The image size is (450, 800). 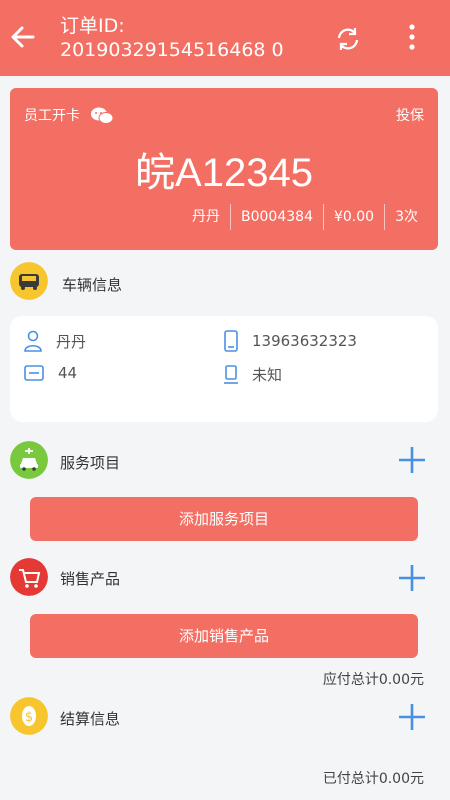 I want to click on paid-total: 已付总计0.00元, so click(x=373, y=779).